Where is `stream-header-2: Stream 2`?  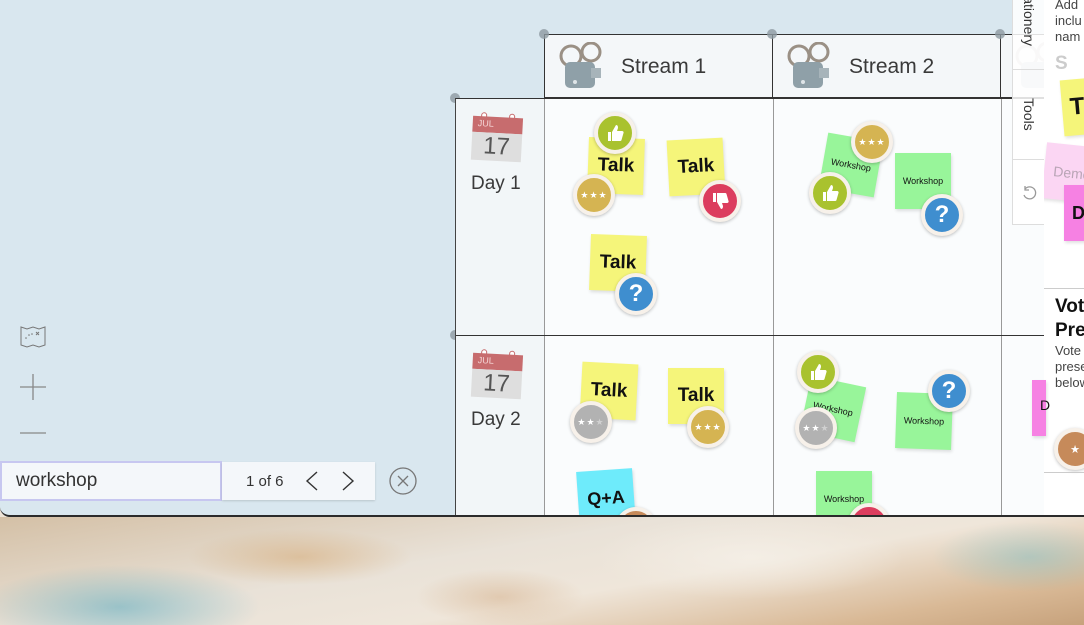 stream-header-2: Stream 2 is located at coordinates (887, 66).